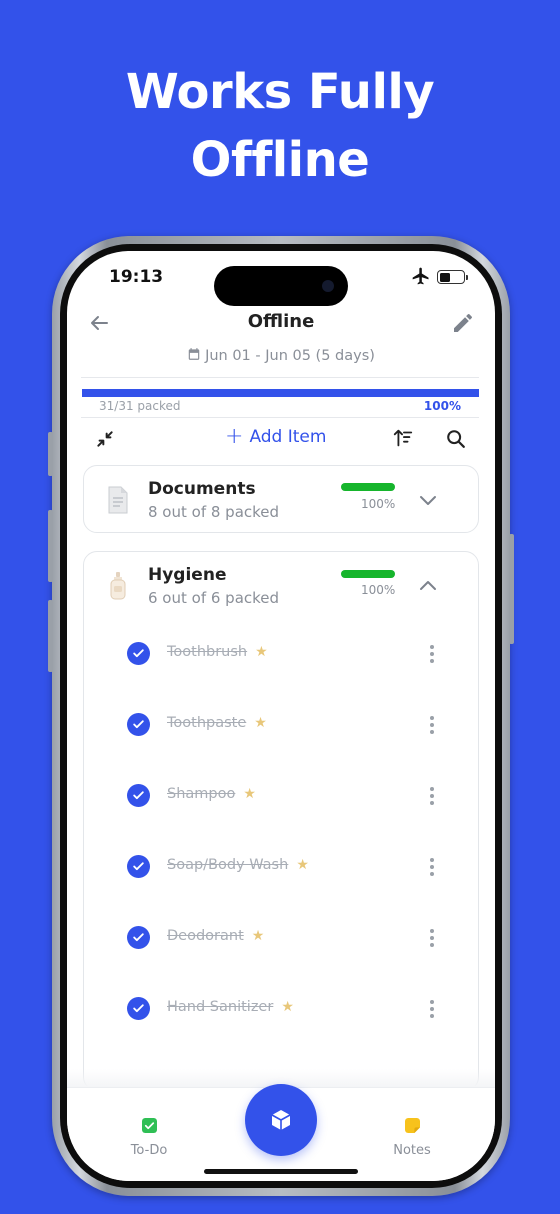  What do you see at coordinates (140, 406) in the screenshot?
I see `packed-count: 31/31 packed` at bounding box center [140, 406].